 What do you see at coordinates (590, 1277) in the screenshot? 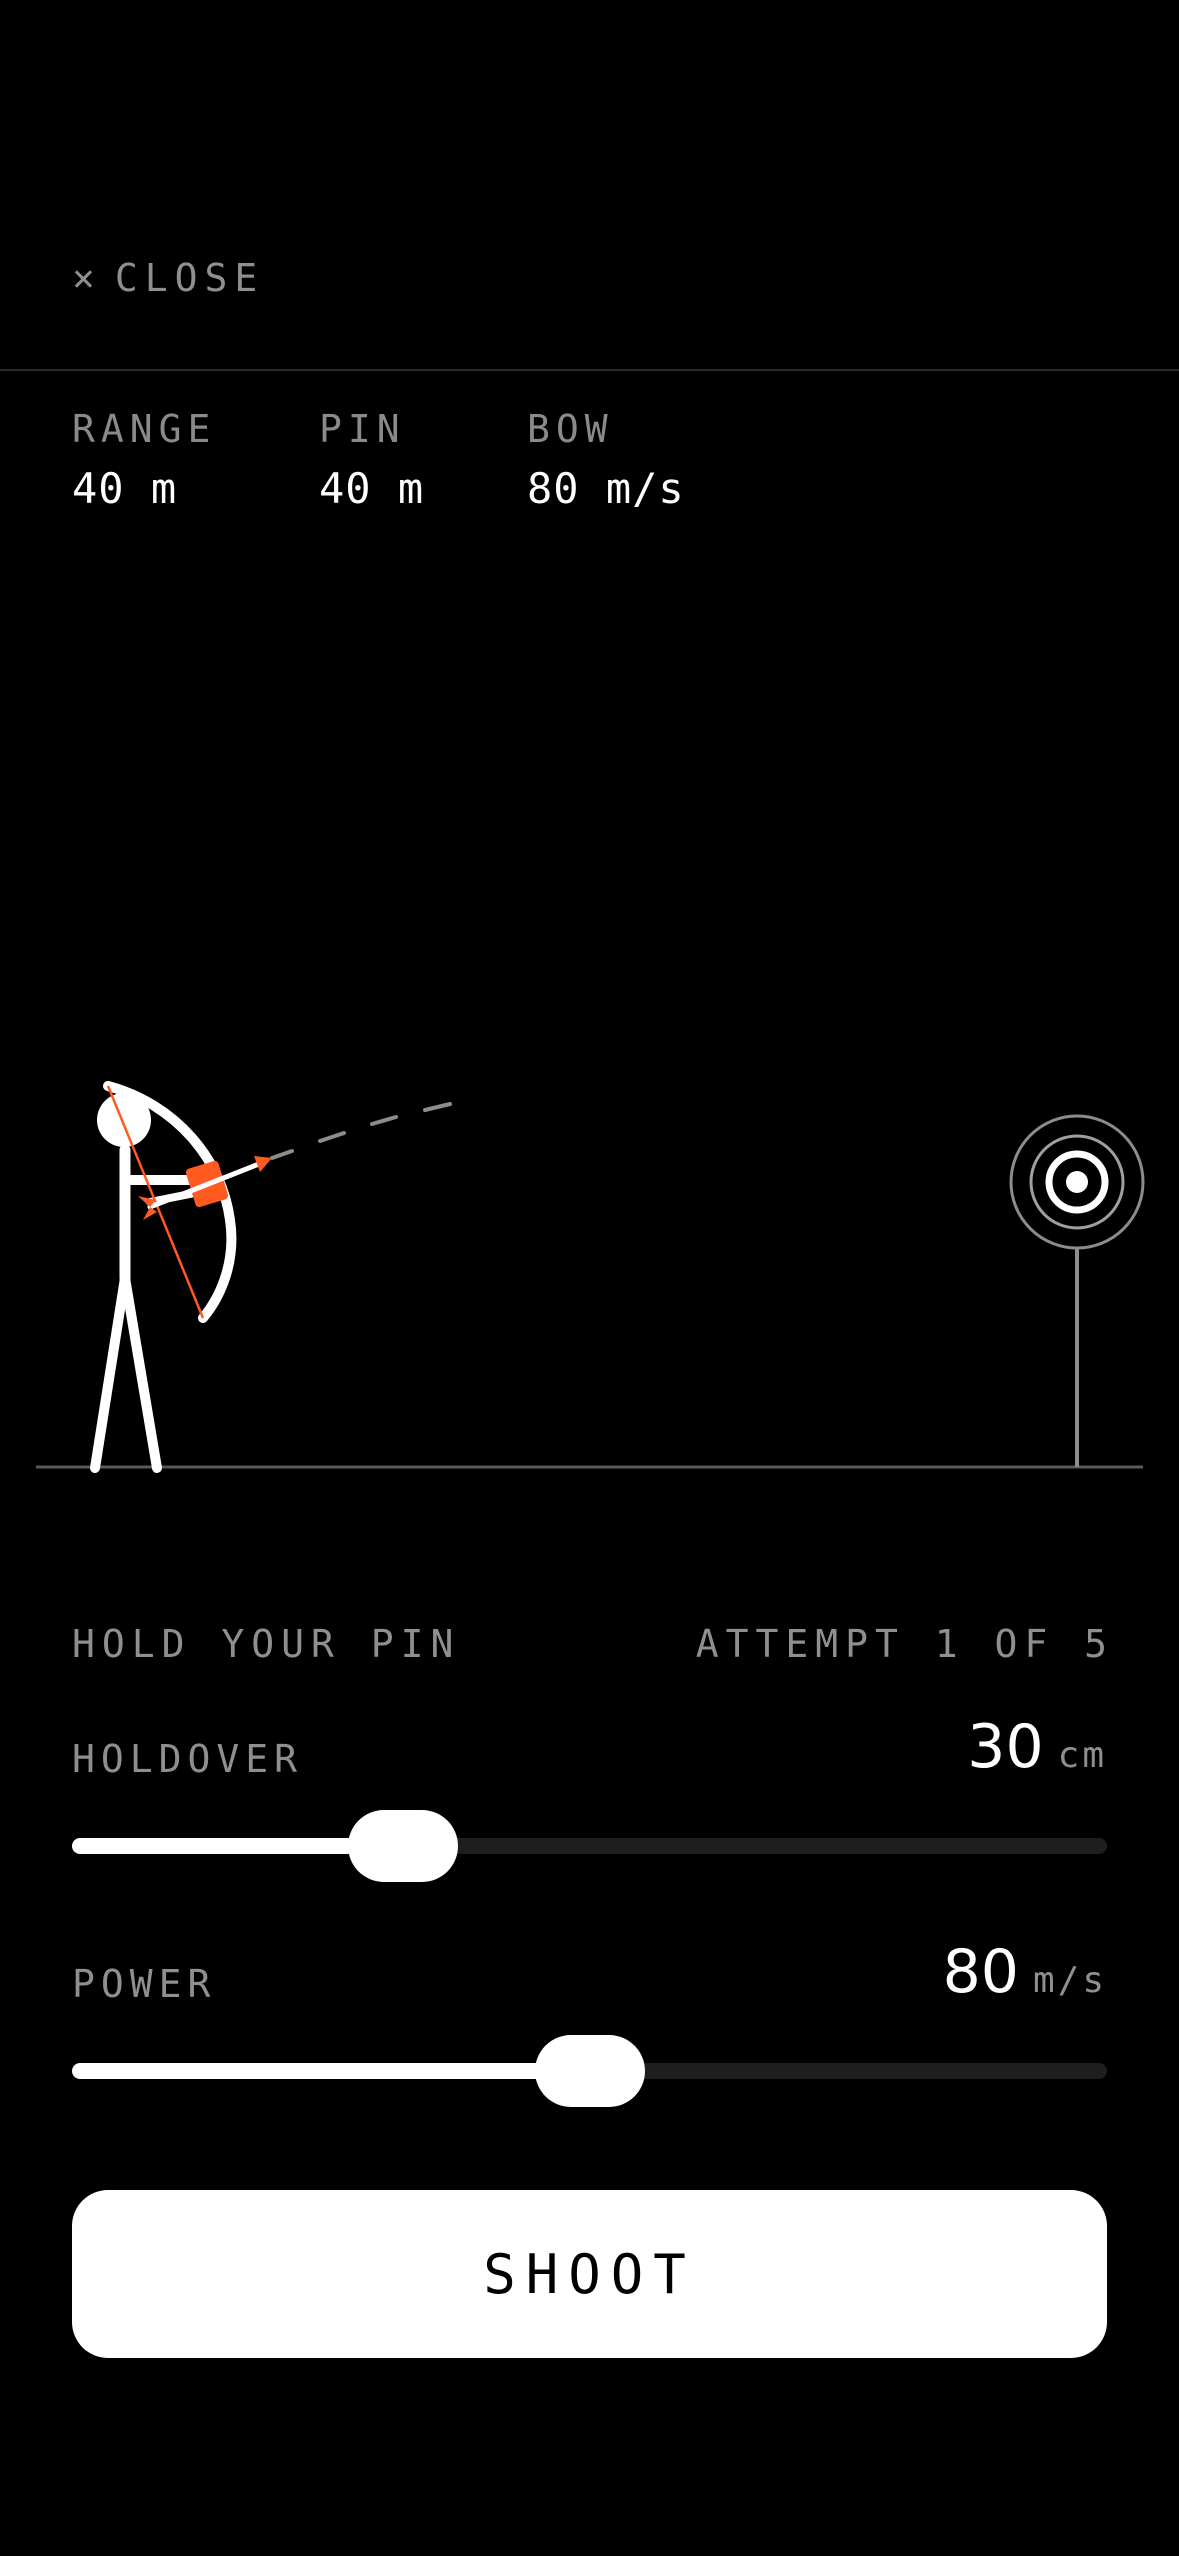
I see `archery-scene` at bounding box center [590, 1277].